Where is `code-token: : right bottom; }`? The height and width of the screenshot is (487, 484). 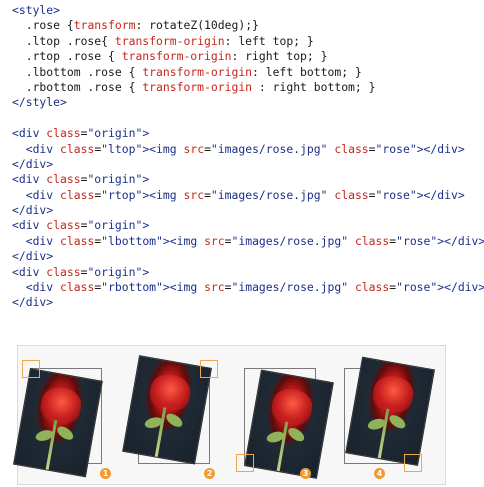
code-token: : right bottom; } is located at coordinates (314, 86).